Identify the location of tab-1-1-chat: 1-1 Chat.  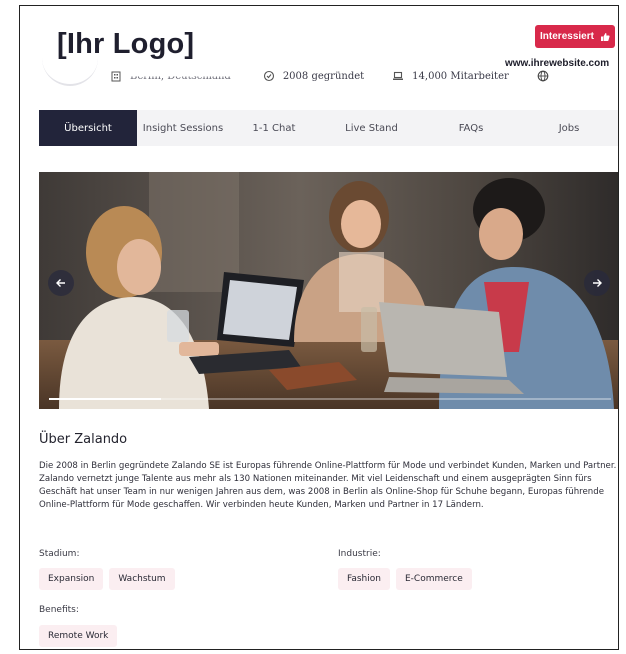
(274, 128).